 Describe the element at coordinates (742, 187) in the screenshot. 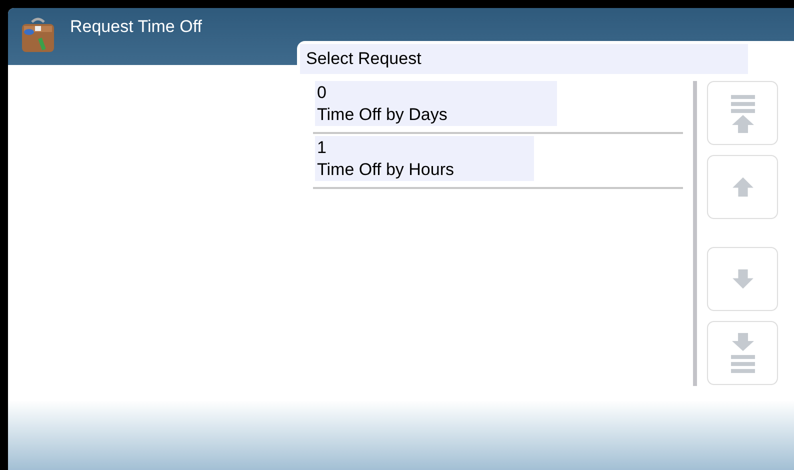

I see `up-arrow-icon` at that location.